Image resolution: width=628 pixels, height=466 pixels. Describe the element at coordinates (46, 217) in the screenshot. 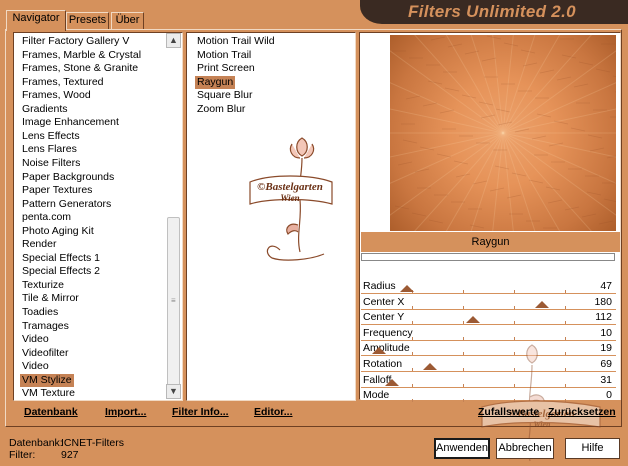

I see `category-item: penta.com` at that location.